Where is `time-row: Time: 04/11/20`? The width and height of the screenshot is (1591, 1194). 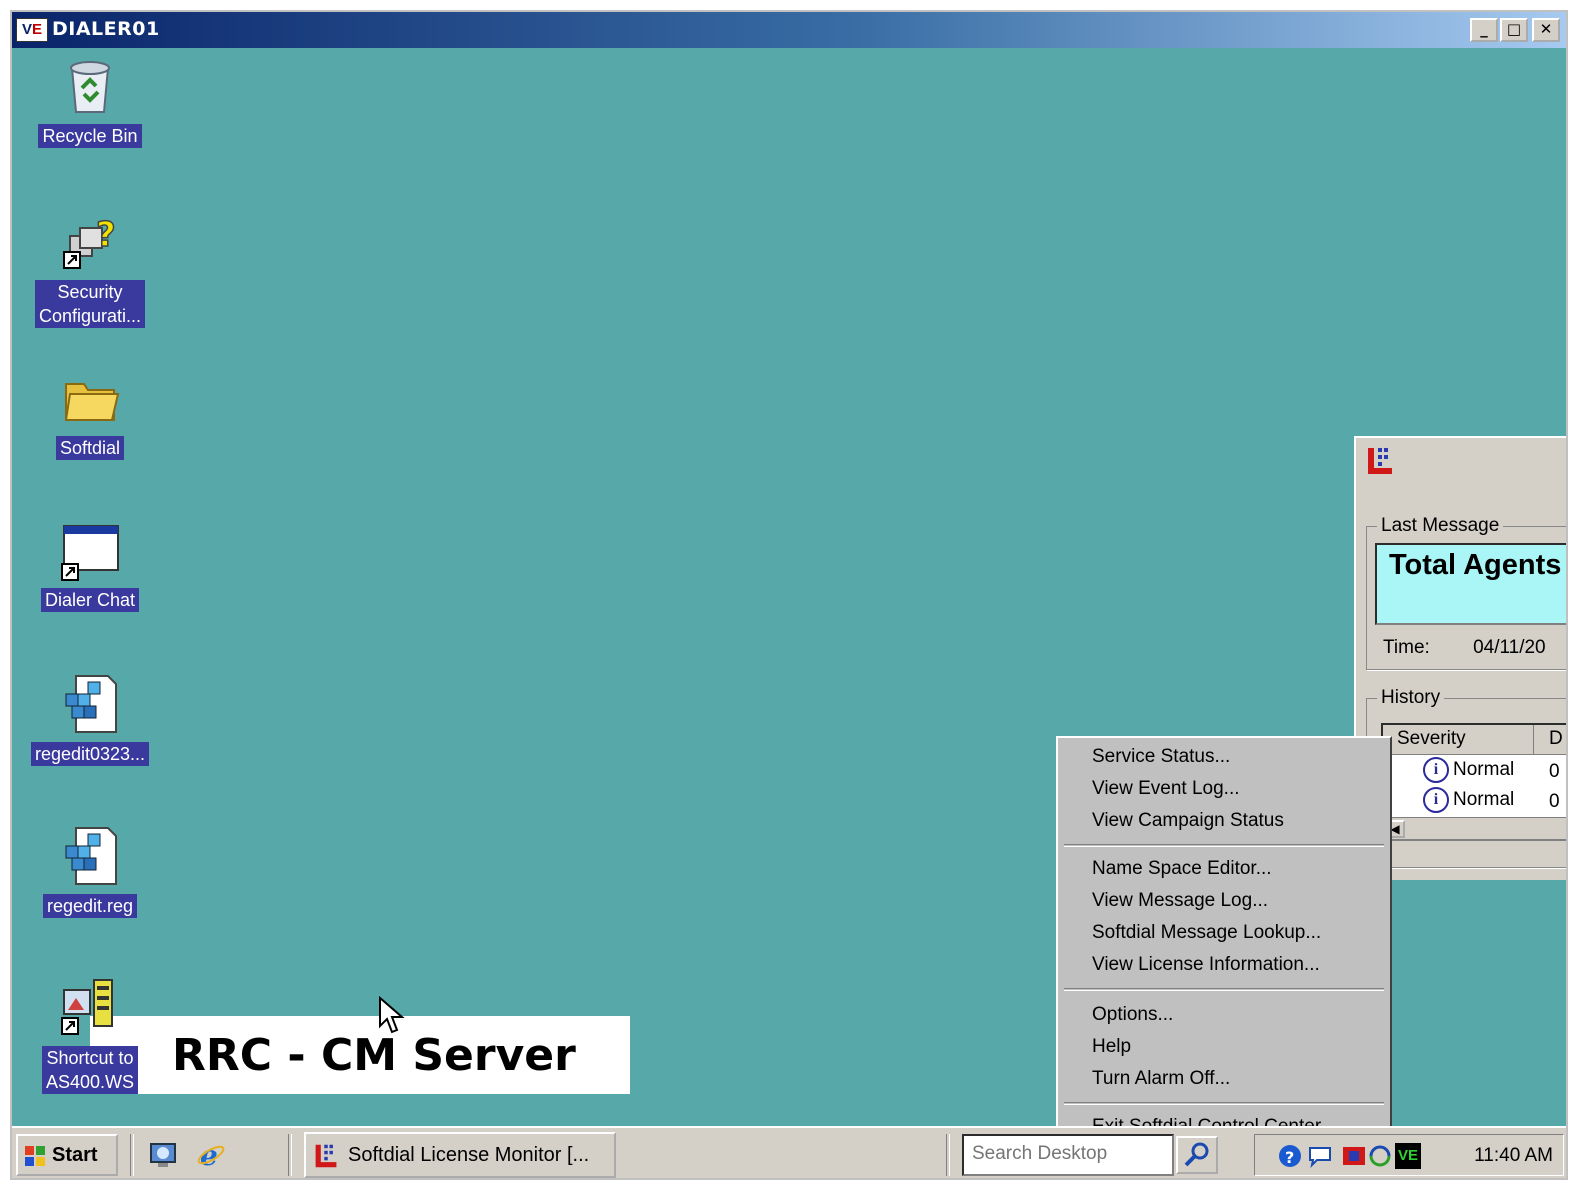 time-row: Time: 04/11/20 is located at coordinates (1464, 648).